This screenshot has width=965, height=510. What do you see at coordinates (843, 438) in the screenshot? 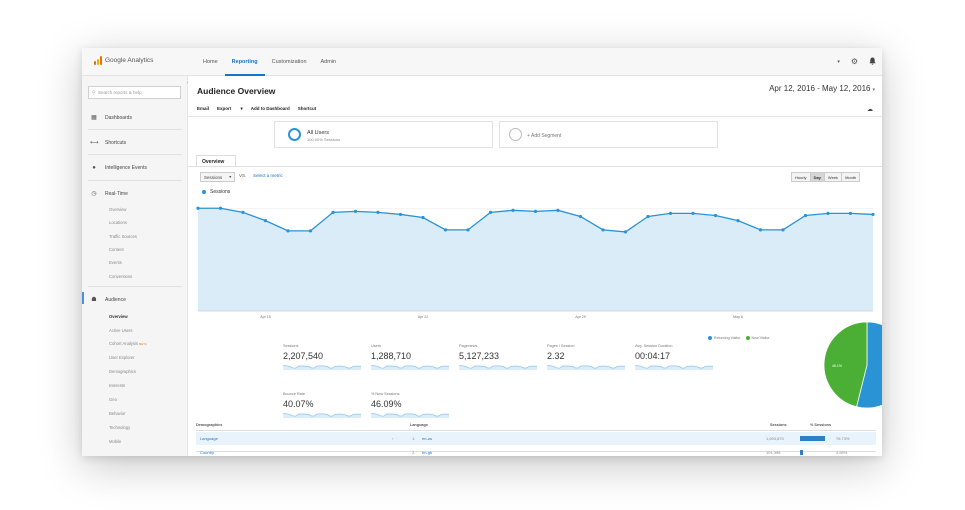
I see `table-cell: 76.73%` at bounding box center [843, 438].